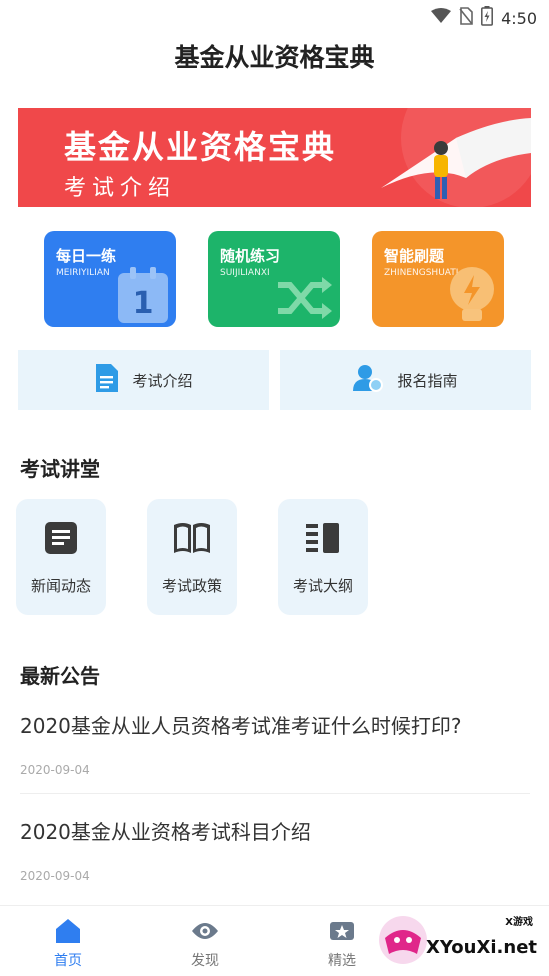 The height and width of the screenshot is (976, 549). What do you see at coordinates (61, 557) in the screenshot?
I see `lecture-item-news: 新闻动态` at bounding box center [61, 557].